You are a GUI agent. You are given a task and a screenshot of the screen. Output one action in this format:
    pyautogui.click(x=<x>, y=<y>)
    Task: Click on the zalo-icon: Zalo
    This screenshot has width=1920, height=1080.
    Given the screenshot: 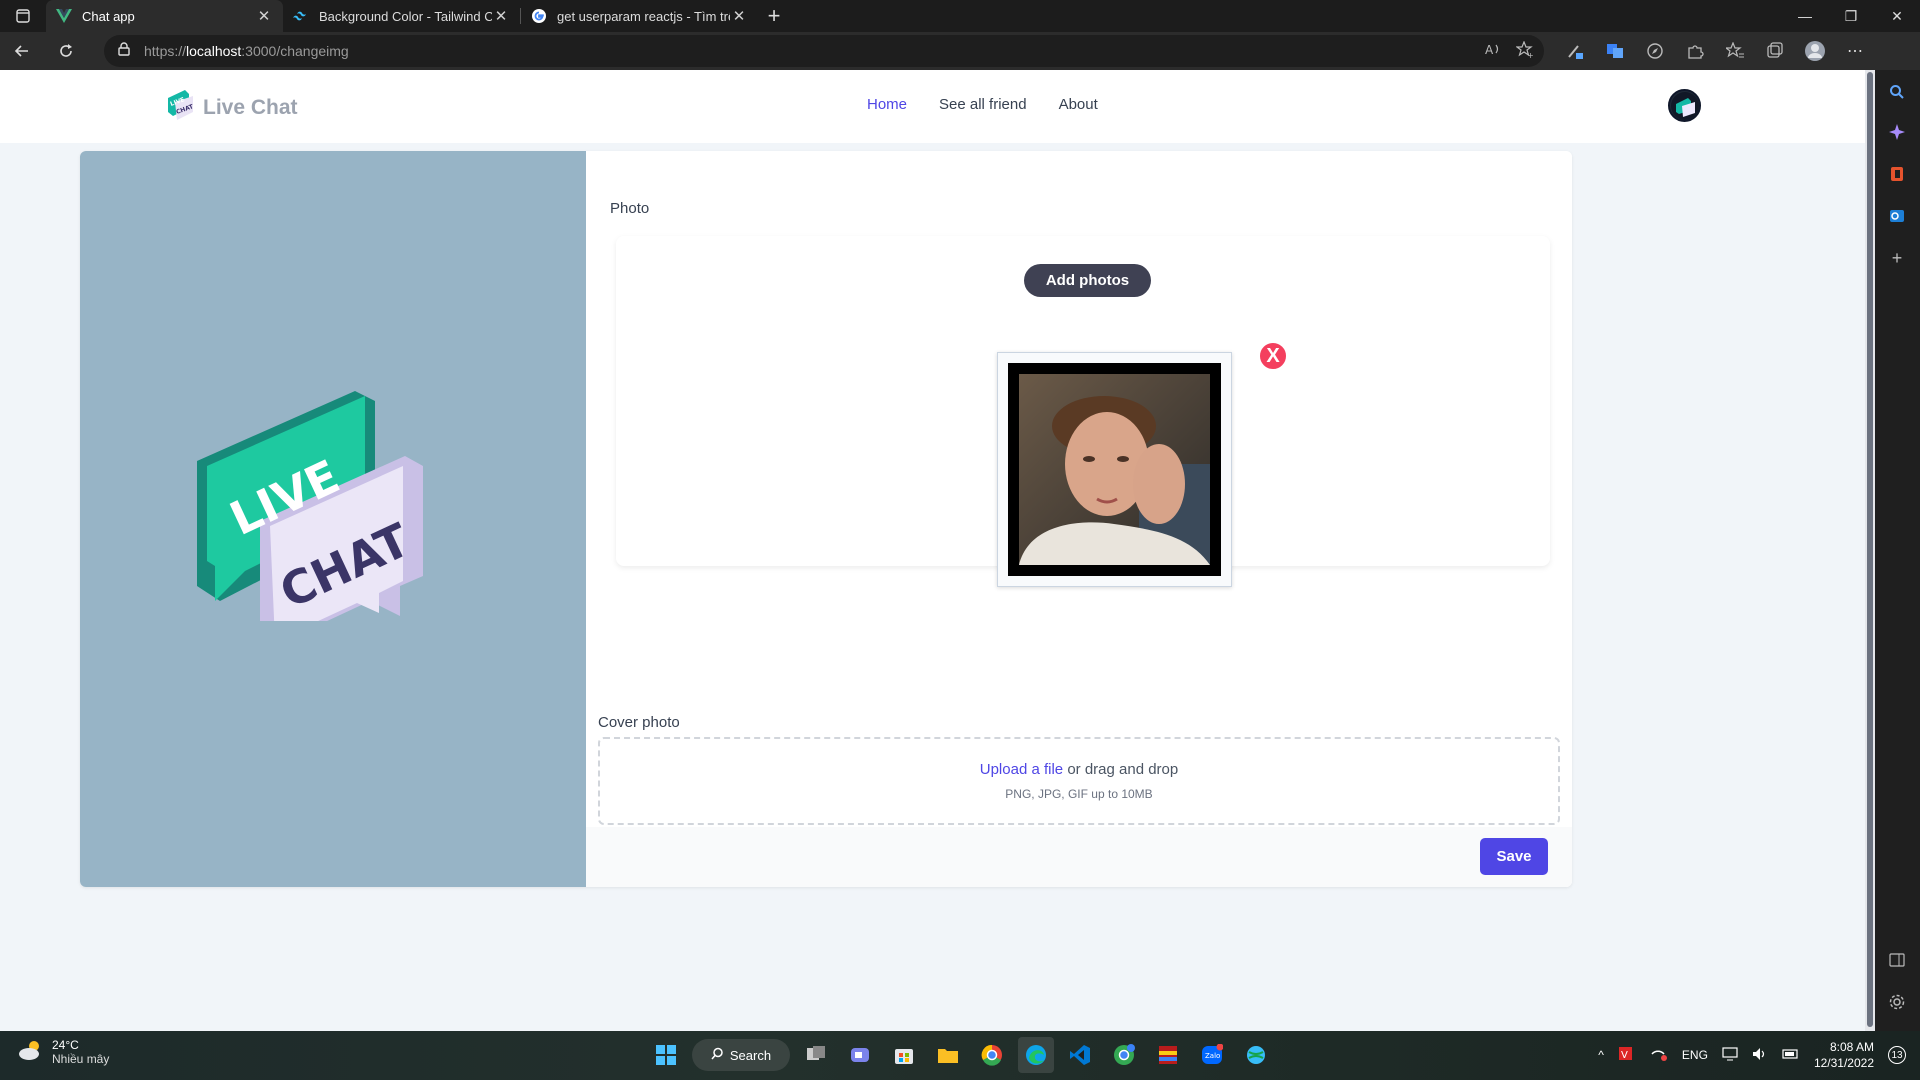 What is the action you would take?
    pyautogui.click(x=1212, y=1055)
    